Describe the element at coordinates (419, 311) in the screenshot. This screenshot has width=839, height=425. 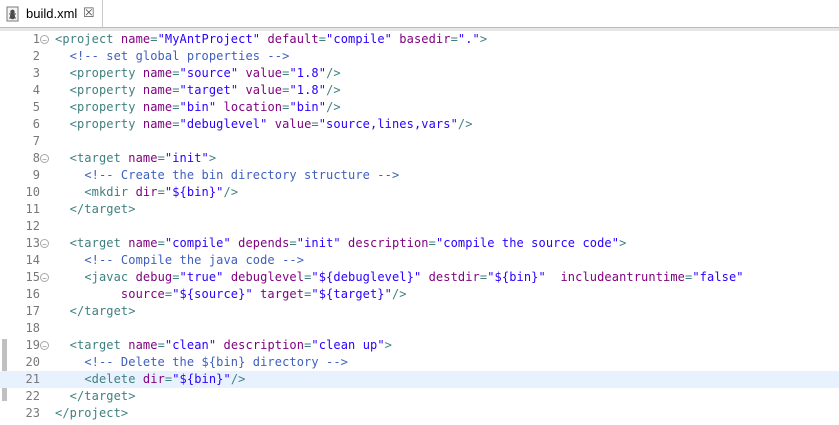
I see `code-line: 17 </target>` at that location.